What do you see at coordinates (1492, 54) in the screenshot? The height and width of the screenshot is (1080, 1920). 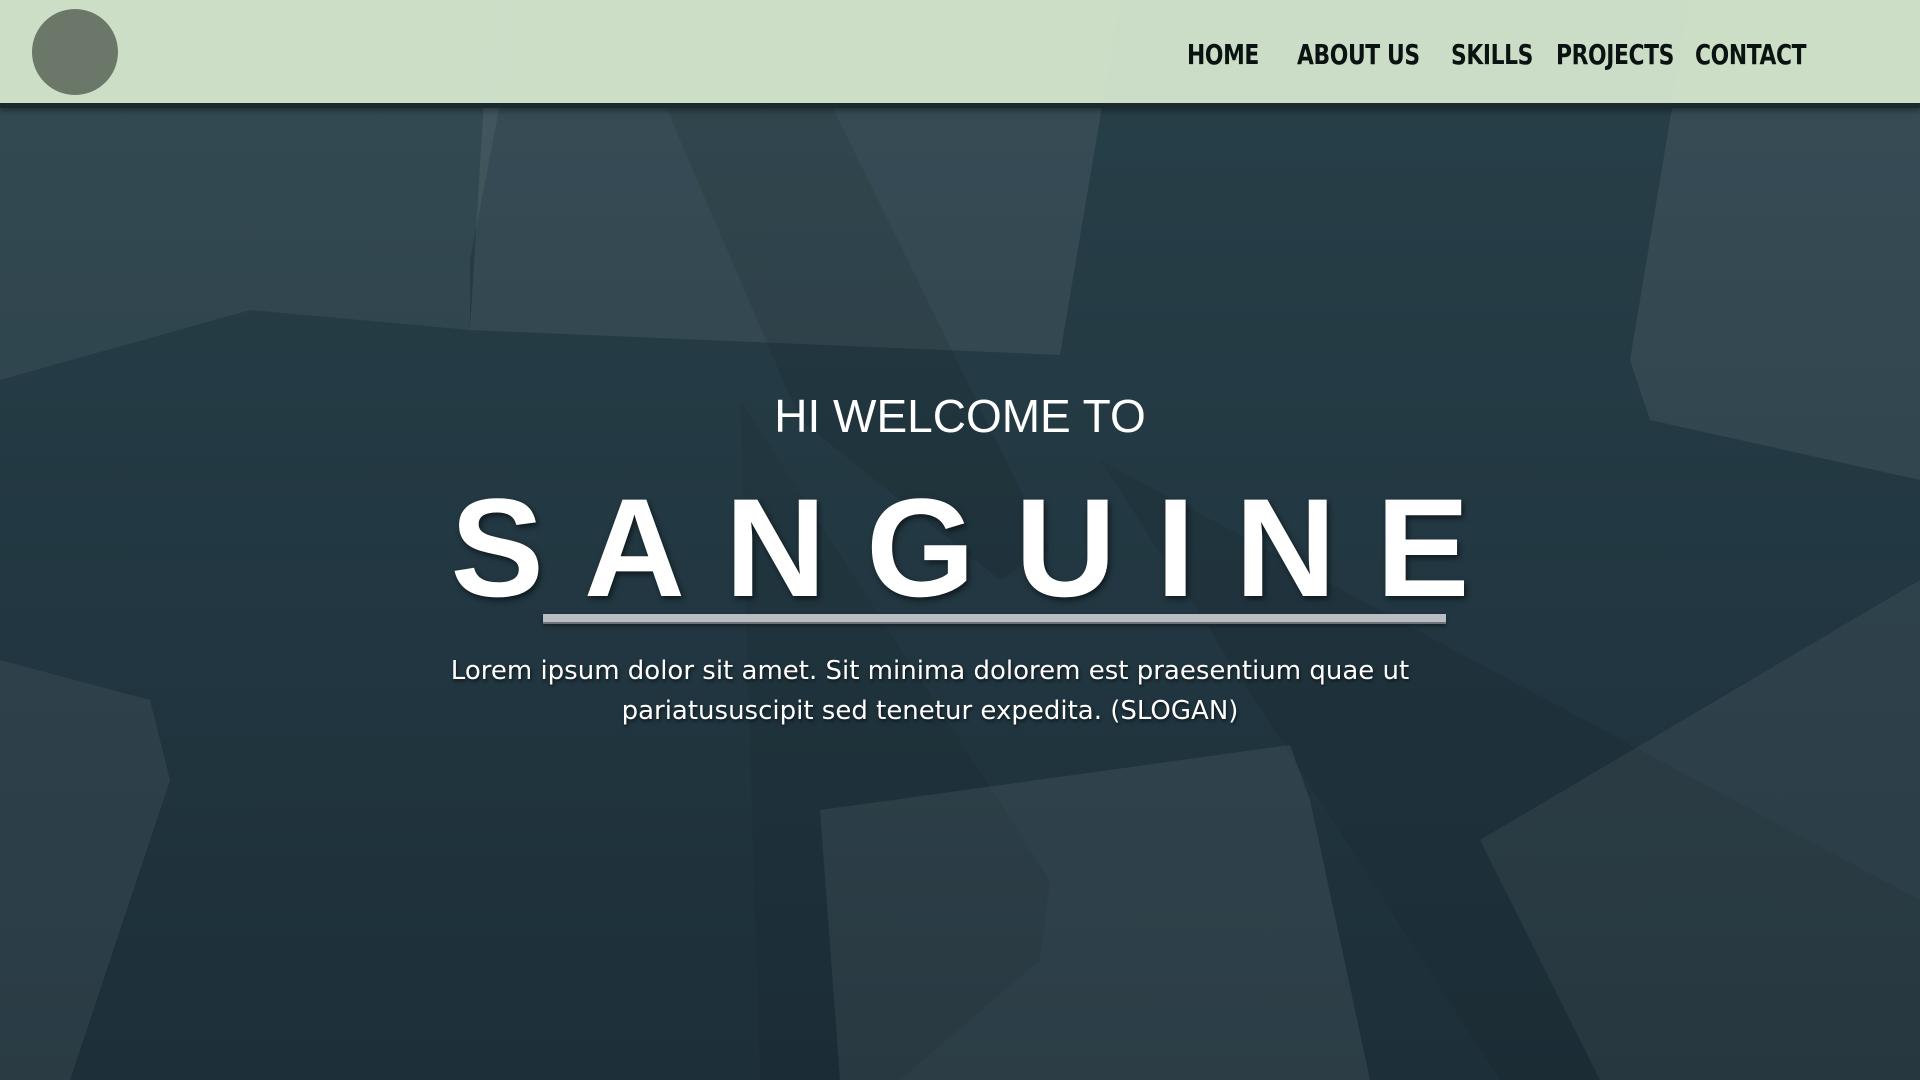 I see `nav-skills: SKILLS` at bounding box center [1492, 54].